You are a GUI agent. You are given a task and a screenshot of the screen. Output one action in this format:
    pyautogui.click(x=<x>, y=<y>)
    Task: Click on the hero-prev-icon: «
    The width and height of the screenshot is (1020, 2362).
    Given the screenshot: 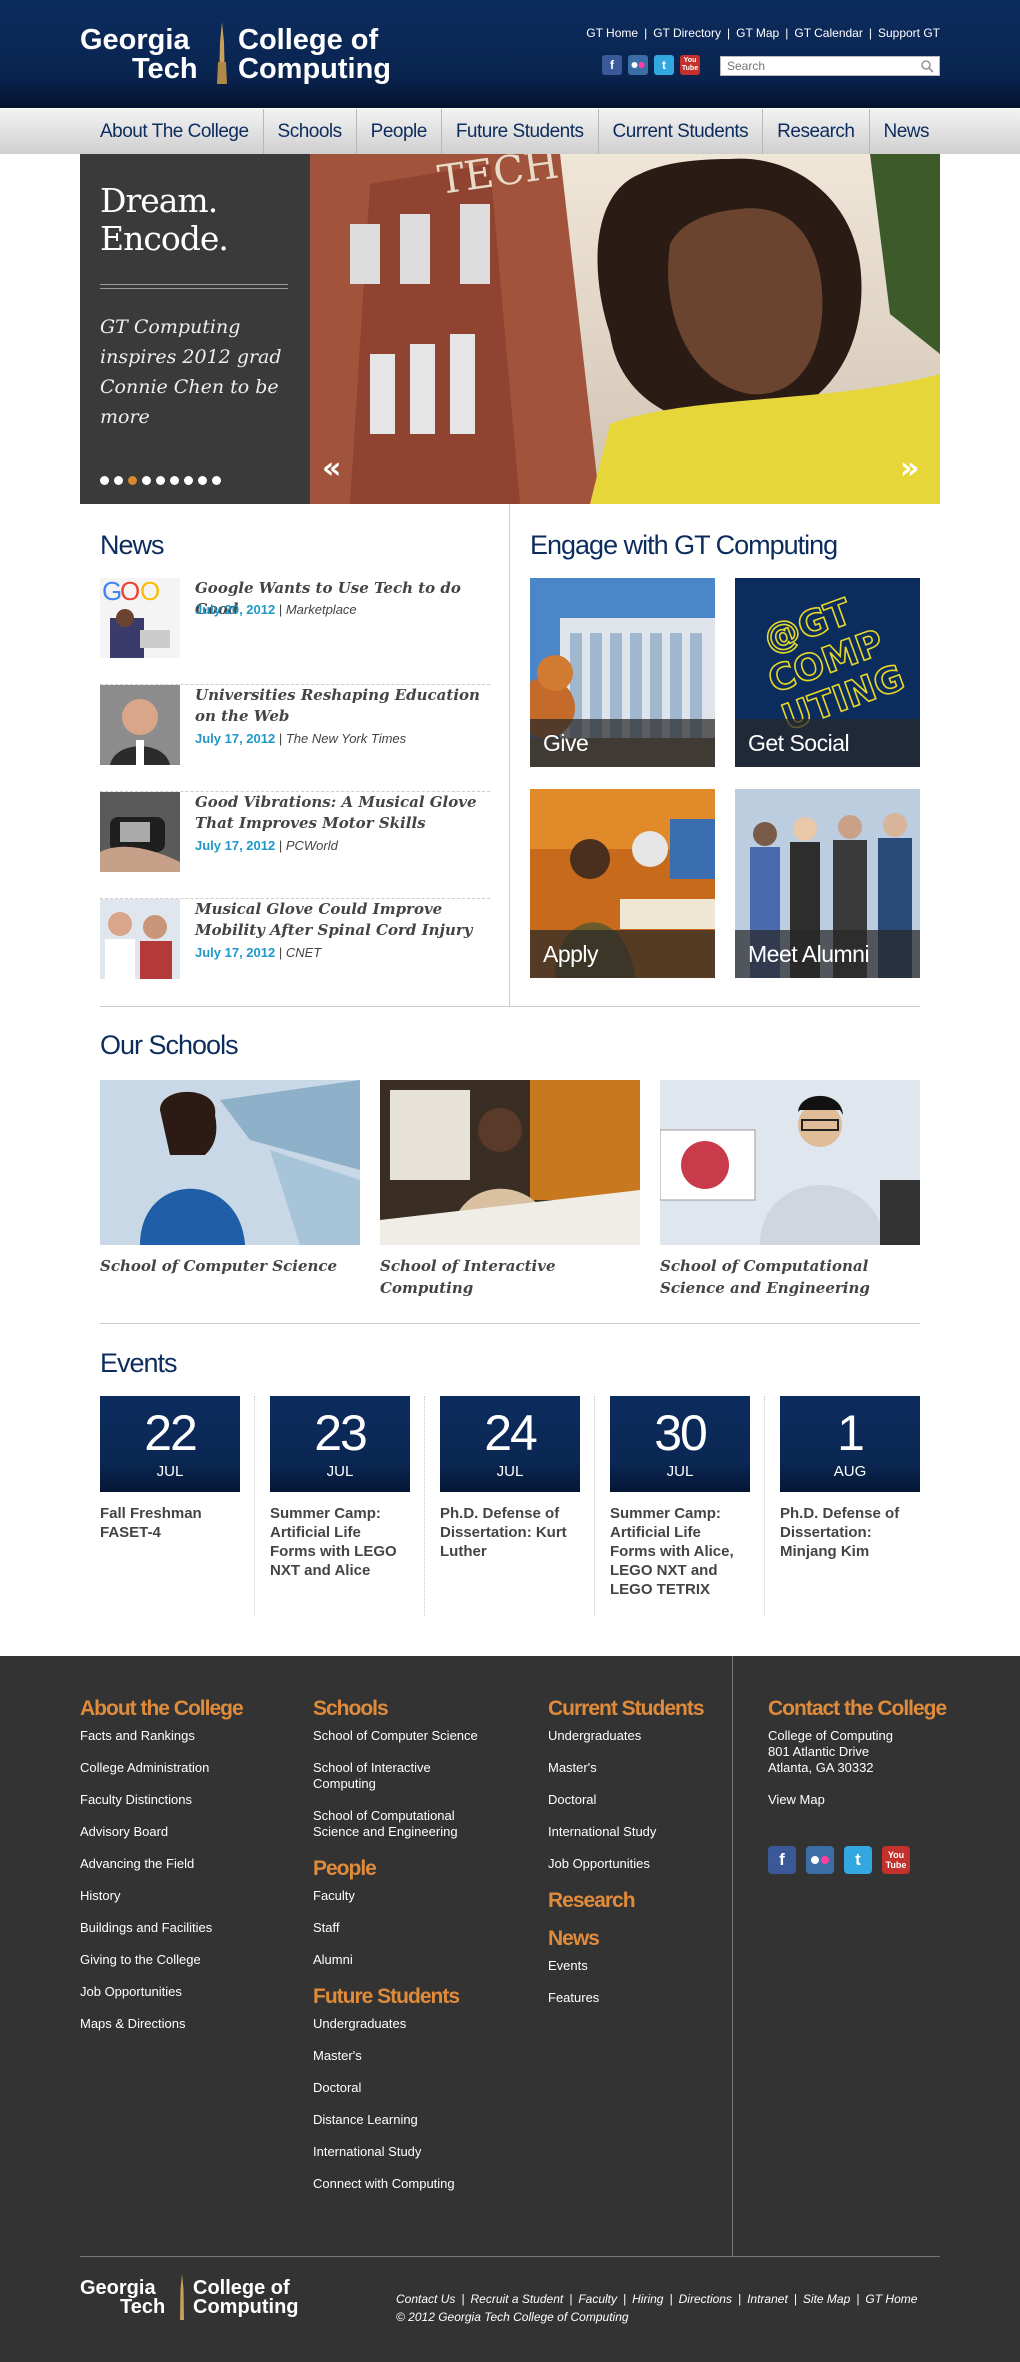 What is the action you would take?
    pyautogui.click(x=337, y=469)
    